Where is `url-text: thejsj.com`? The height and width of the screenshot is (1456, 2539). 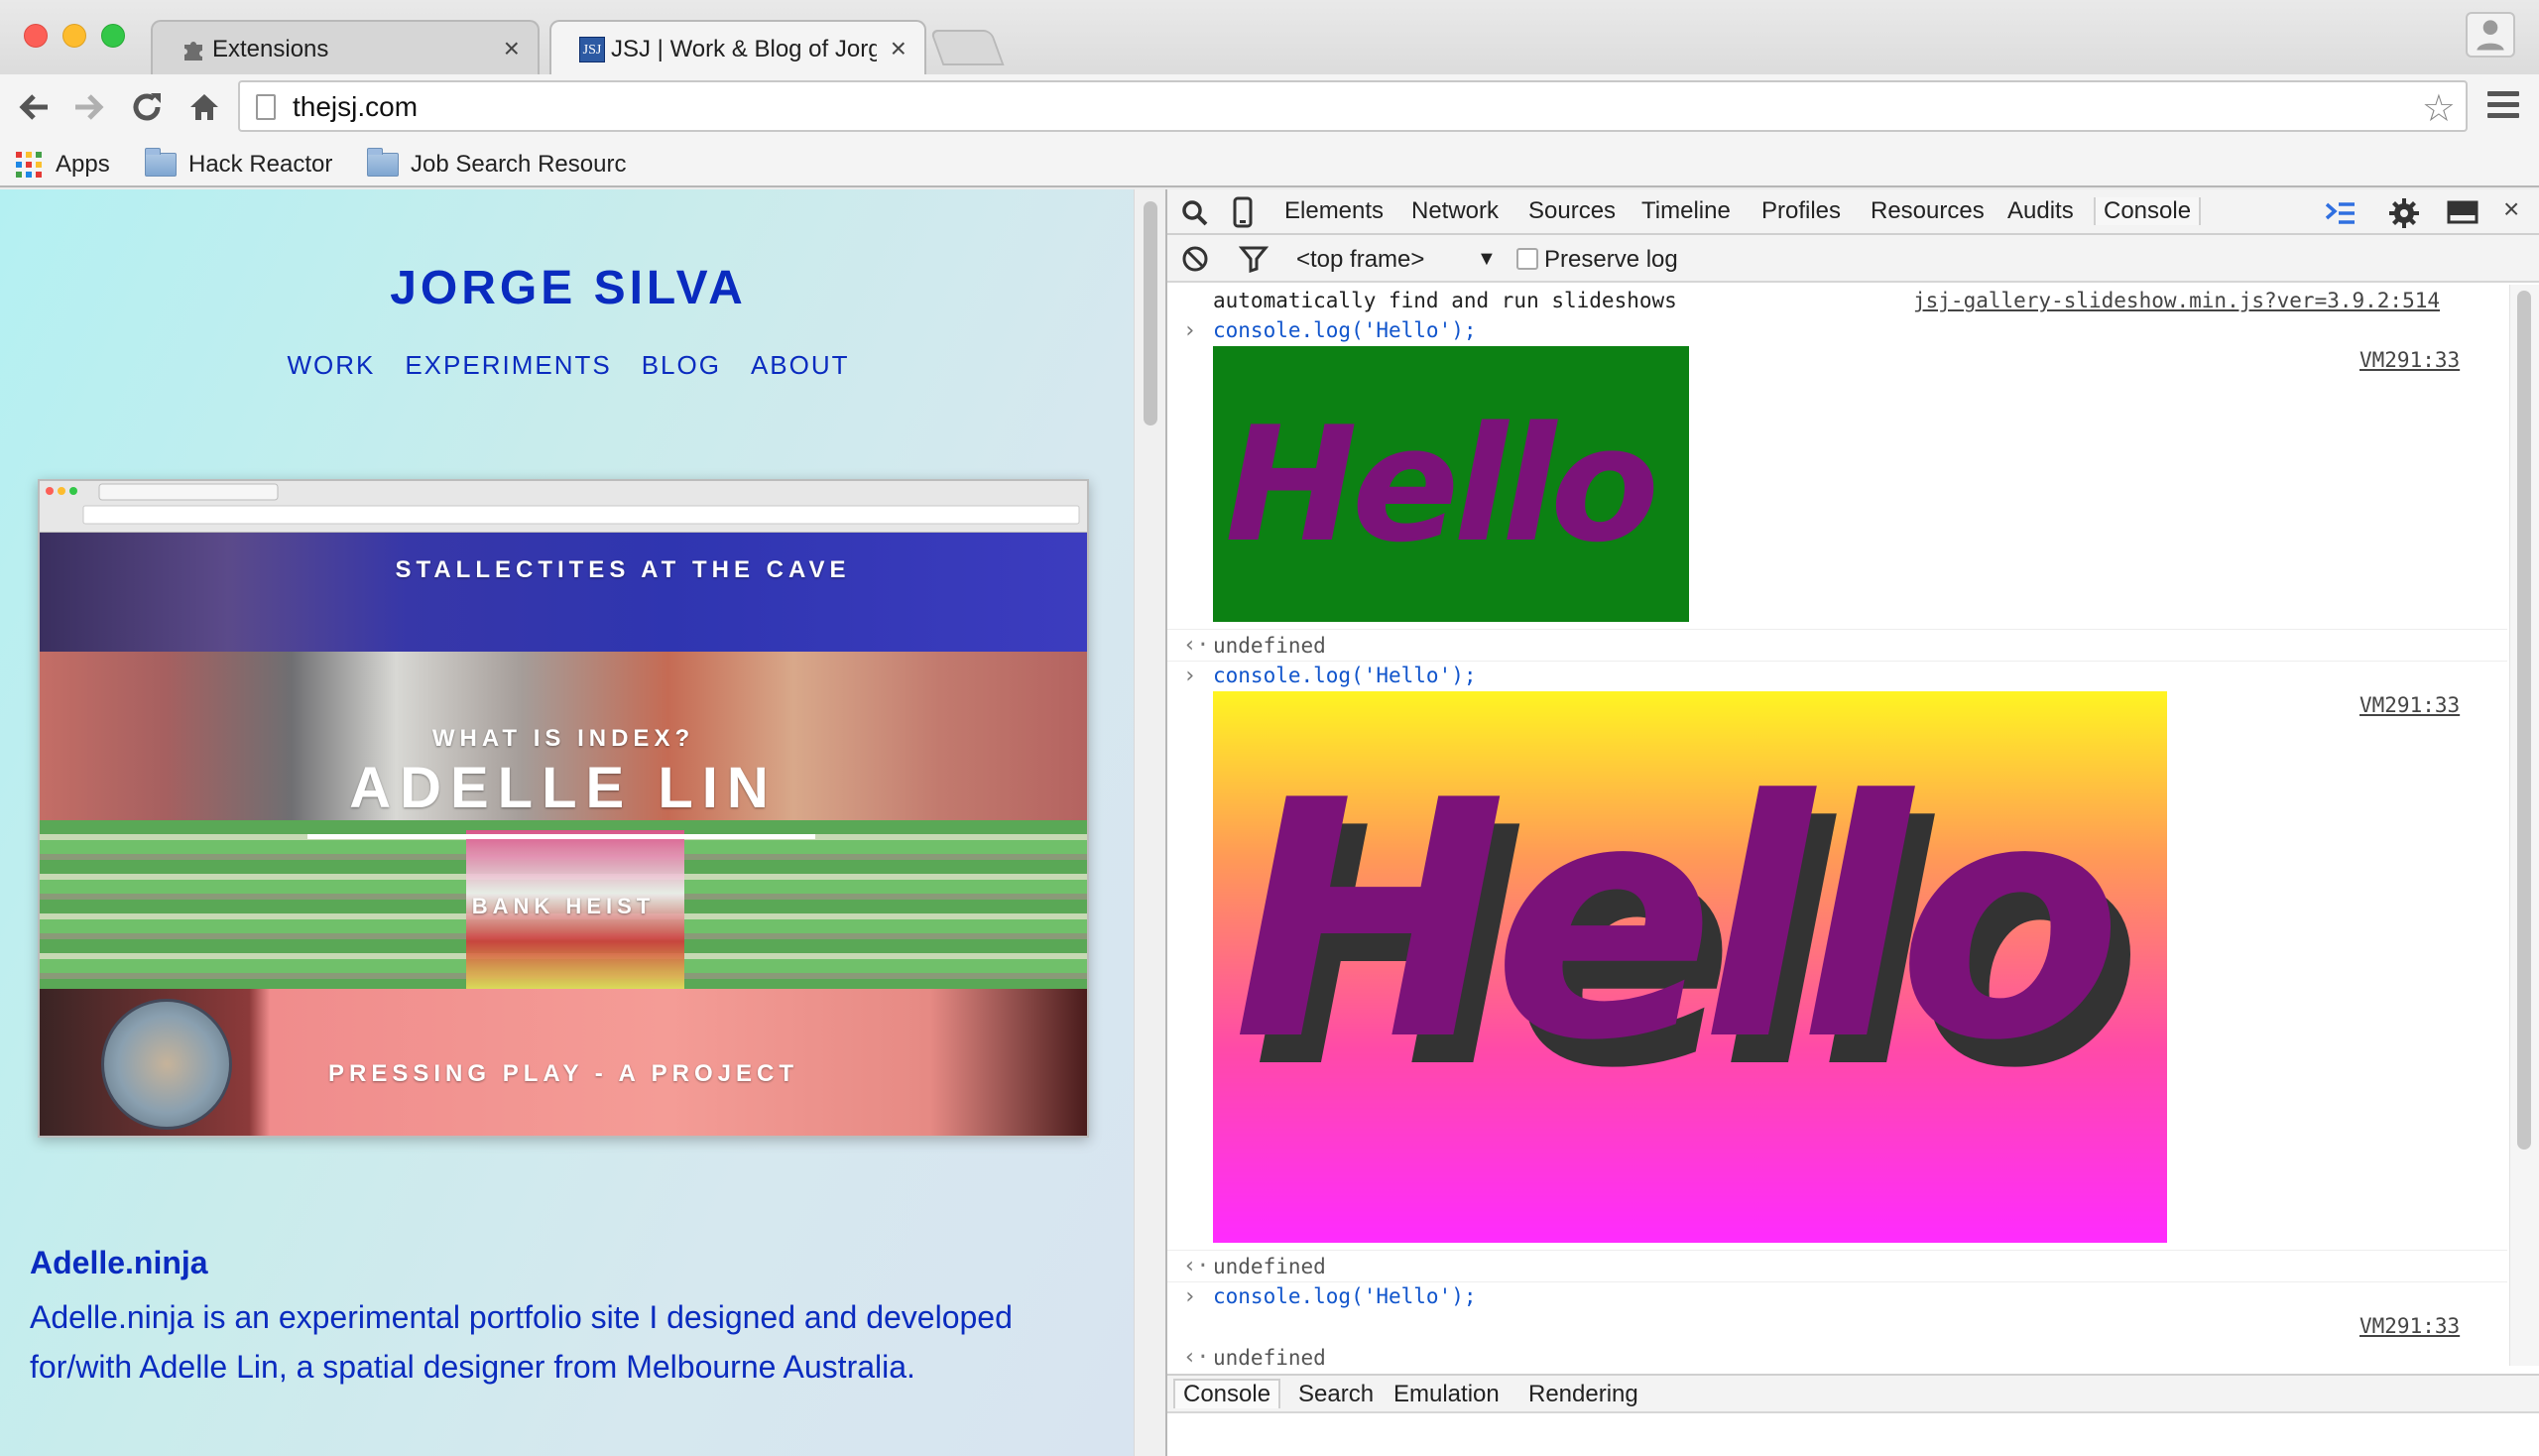
url-text: thejsj.com is located at coordinates (356, 106).